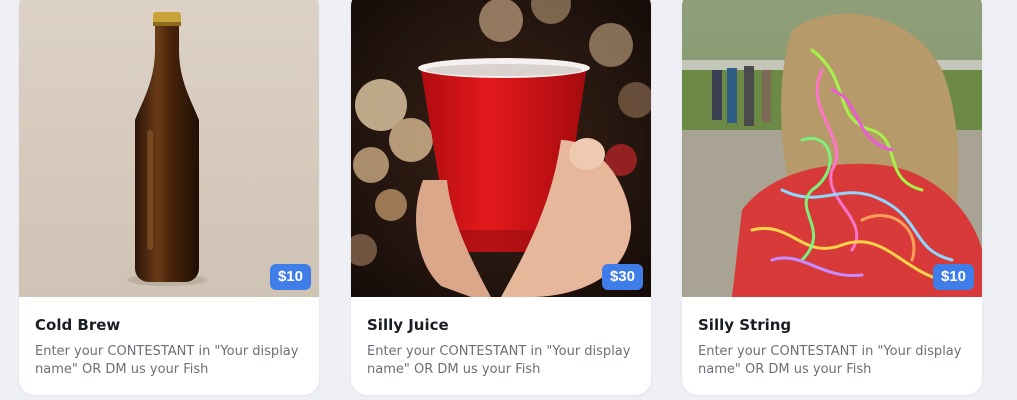 The image size is (1017, 400). I want to click on price-badge: $30, so click(622, 277).